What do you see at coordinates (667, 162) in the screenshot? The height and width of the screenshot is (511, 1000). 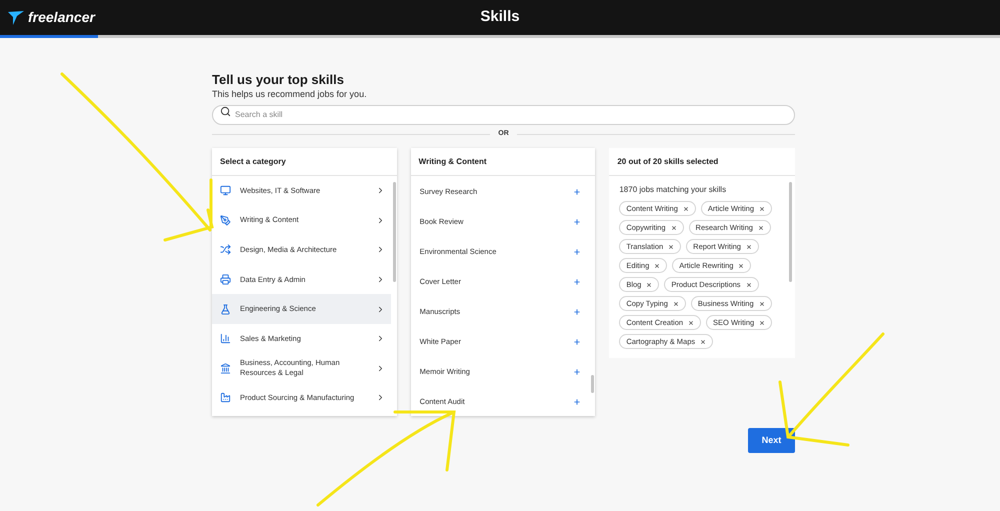 I see `panel-title: 20 out of 20 skills selected` at bounding box center [667, 162].